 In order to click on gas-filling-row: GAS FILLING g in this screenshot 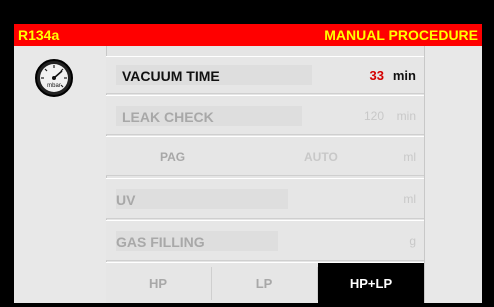, I will do `click(265, 240)`.